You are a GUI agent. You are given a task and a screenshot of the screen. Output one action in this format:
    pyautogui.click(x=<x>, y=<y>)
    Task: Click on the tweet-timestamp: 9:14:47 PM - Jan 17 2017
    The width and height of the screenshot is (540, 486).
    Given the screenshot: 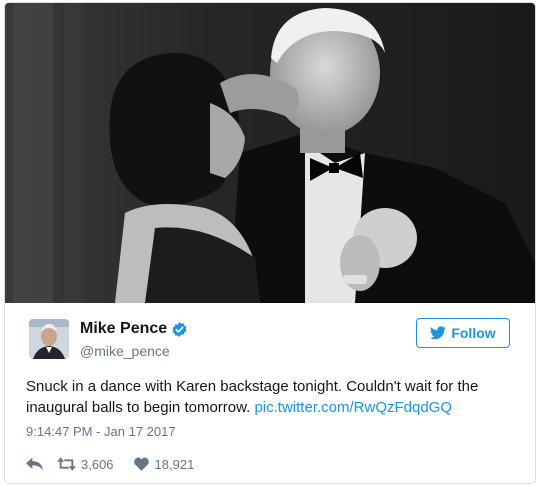 What is the action you would take?
    pyautogui.click(x=101, y=431)
    